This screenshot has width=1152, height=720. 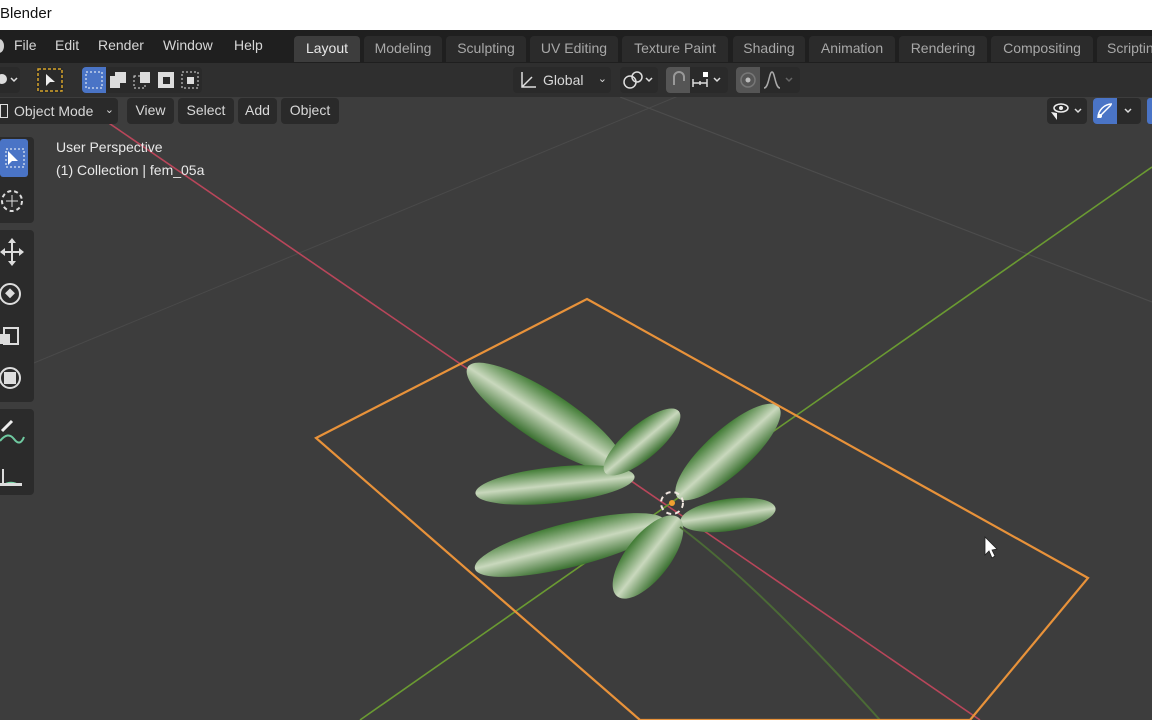 I want to click on active-tool-button, so click(x=50, y=80).